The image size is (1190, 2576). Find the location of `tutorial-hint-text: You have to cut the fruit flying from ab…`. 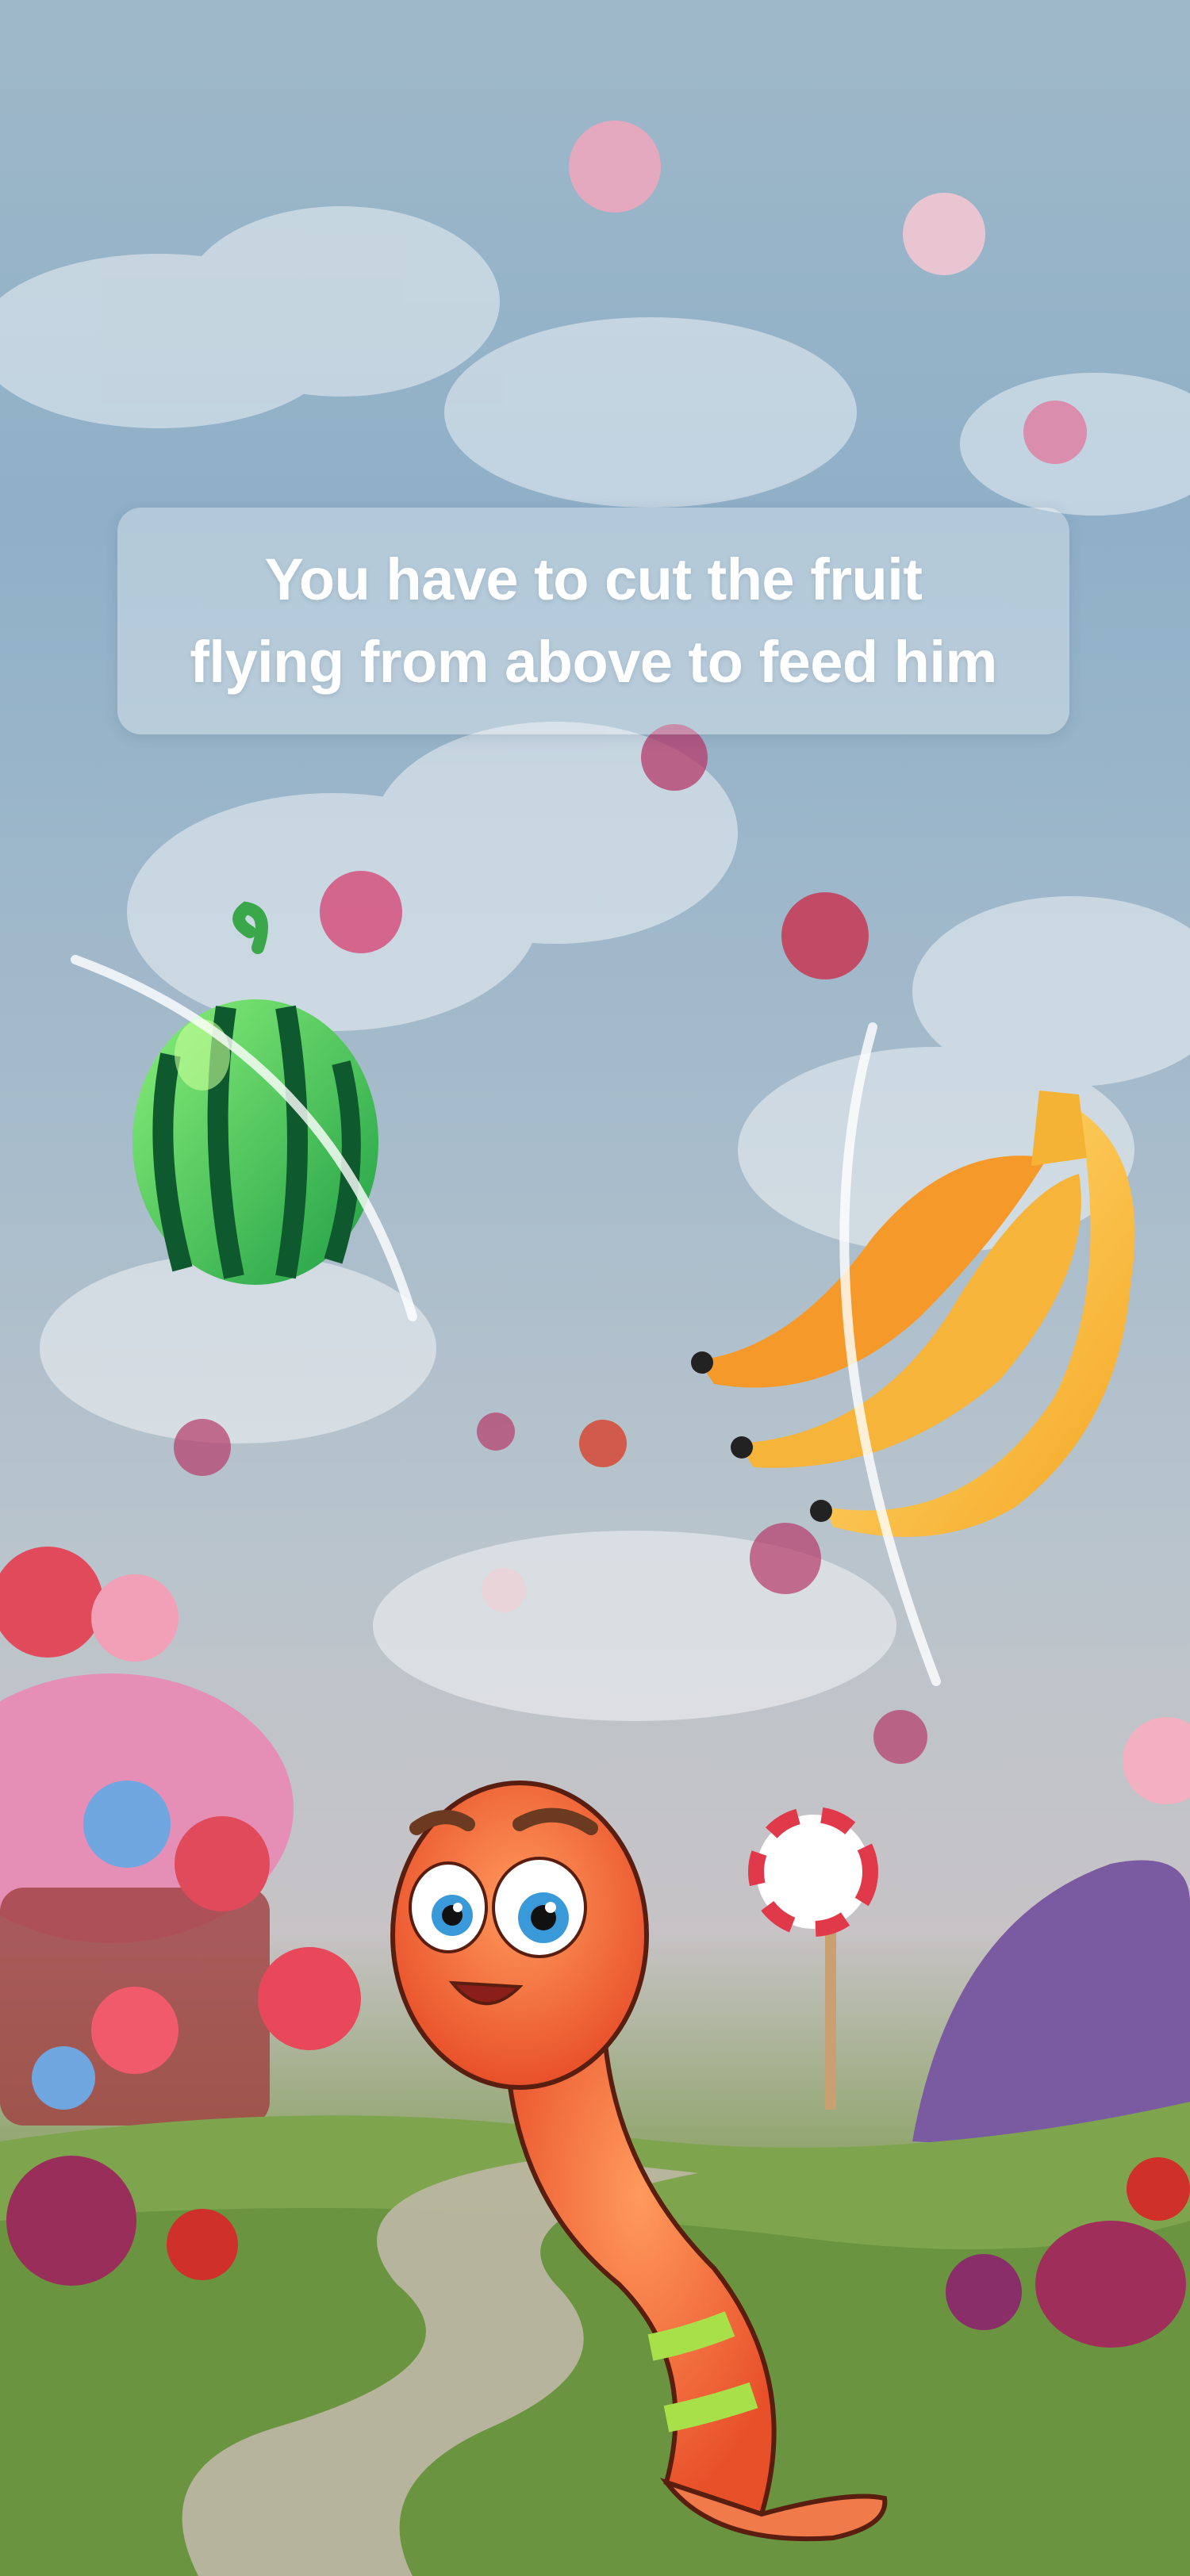

tutorial-hint-text: You have to cut the fruit flying from ab… is located at coordinates (593, 621).